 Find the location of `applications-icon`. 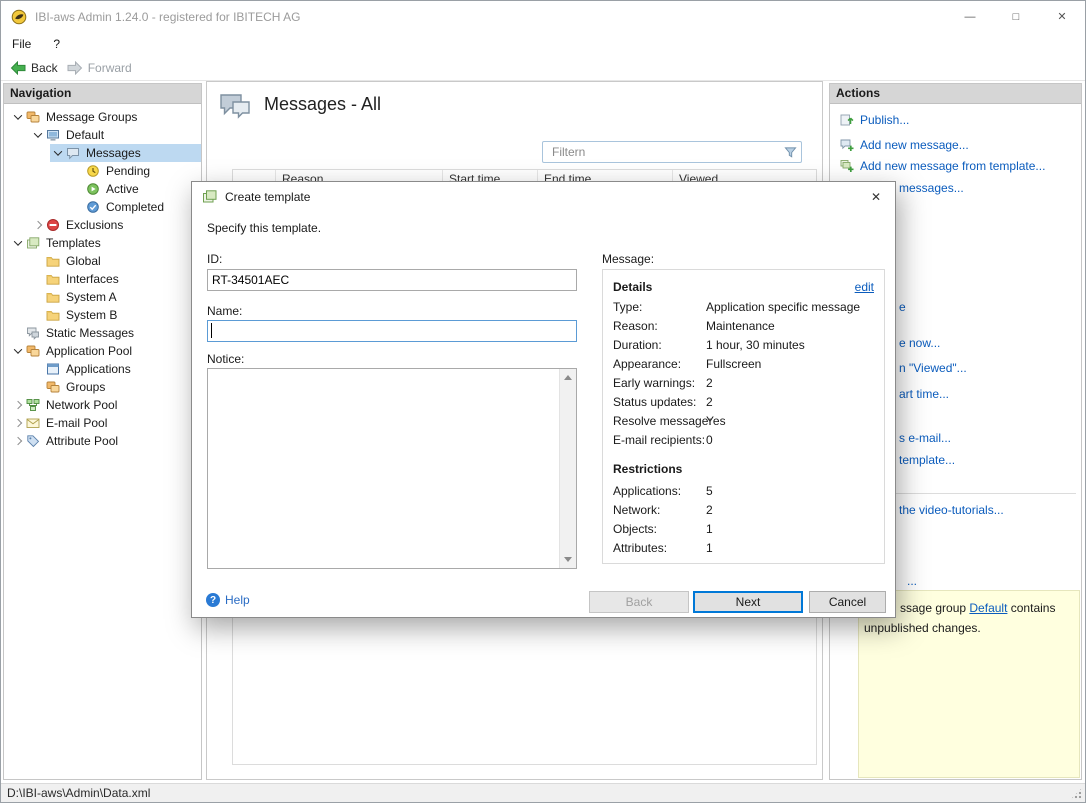

applications-icon is located at coordinates (54, 369).